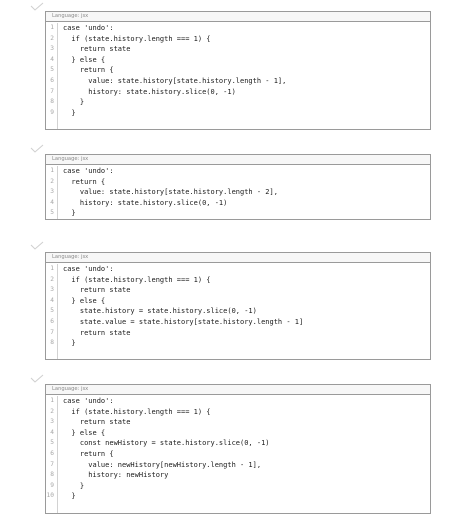  I want to click on code-line: 10 }, so click(238, 496).